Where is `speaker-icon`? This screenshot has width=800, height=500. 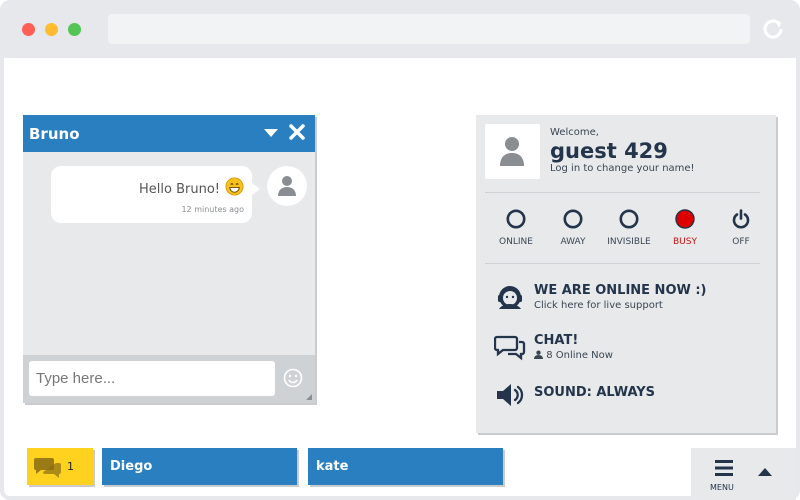 speaker-icon is located at coordinates (510, 395).